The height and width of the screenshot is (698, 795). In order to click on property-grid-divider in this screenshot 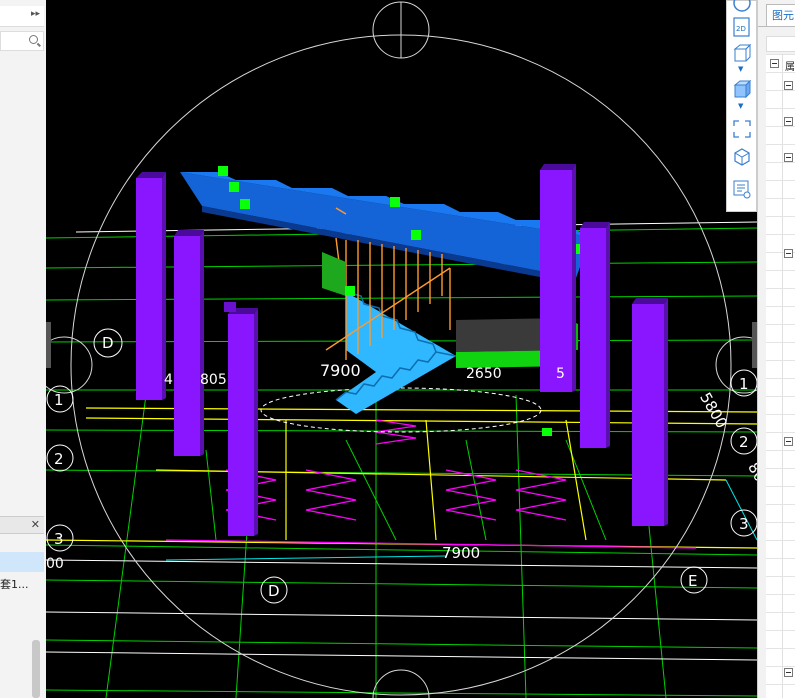, I will do `click(782, 376)`.